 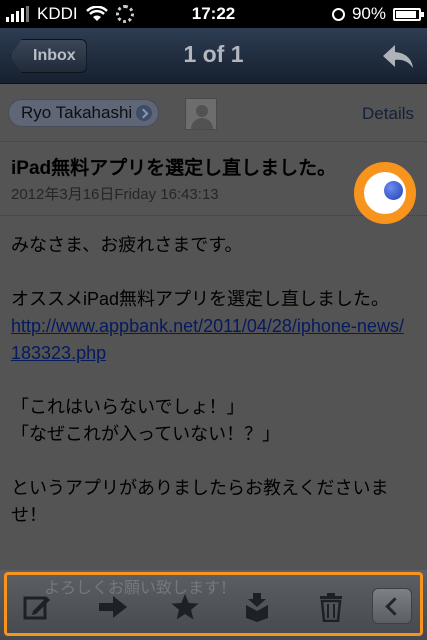 I want to click on message-date: 2012年3月16日Friday 16:43:13, so click(x=115, y=194).